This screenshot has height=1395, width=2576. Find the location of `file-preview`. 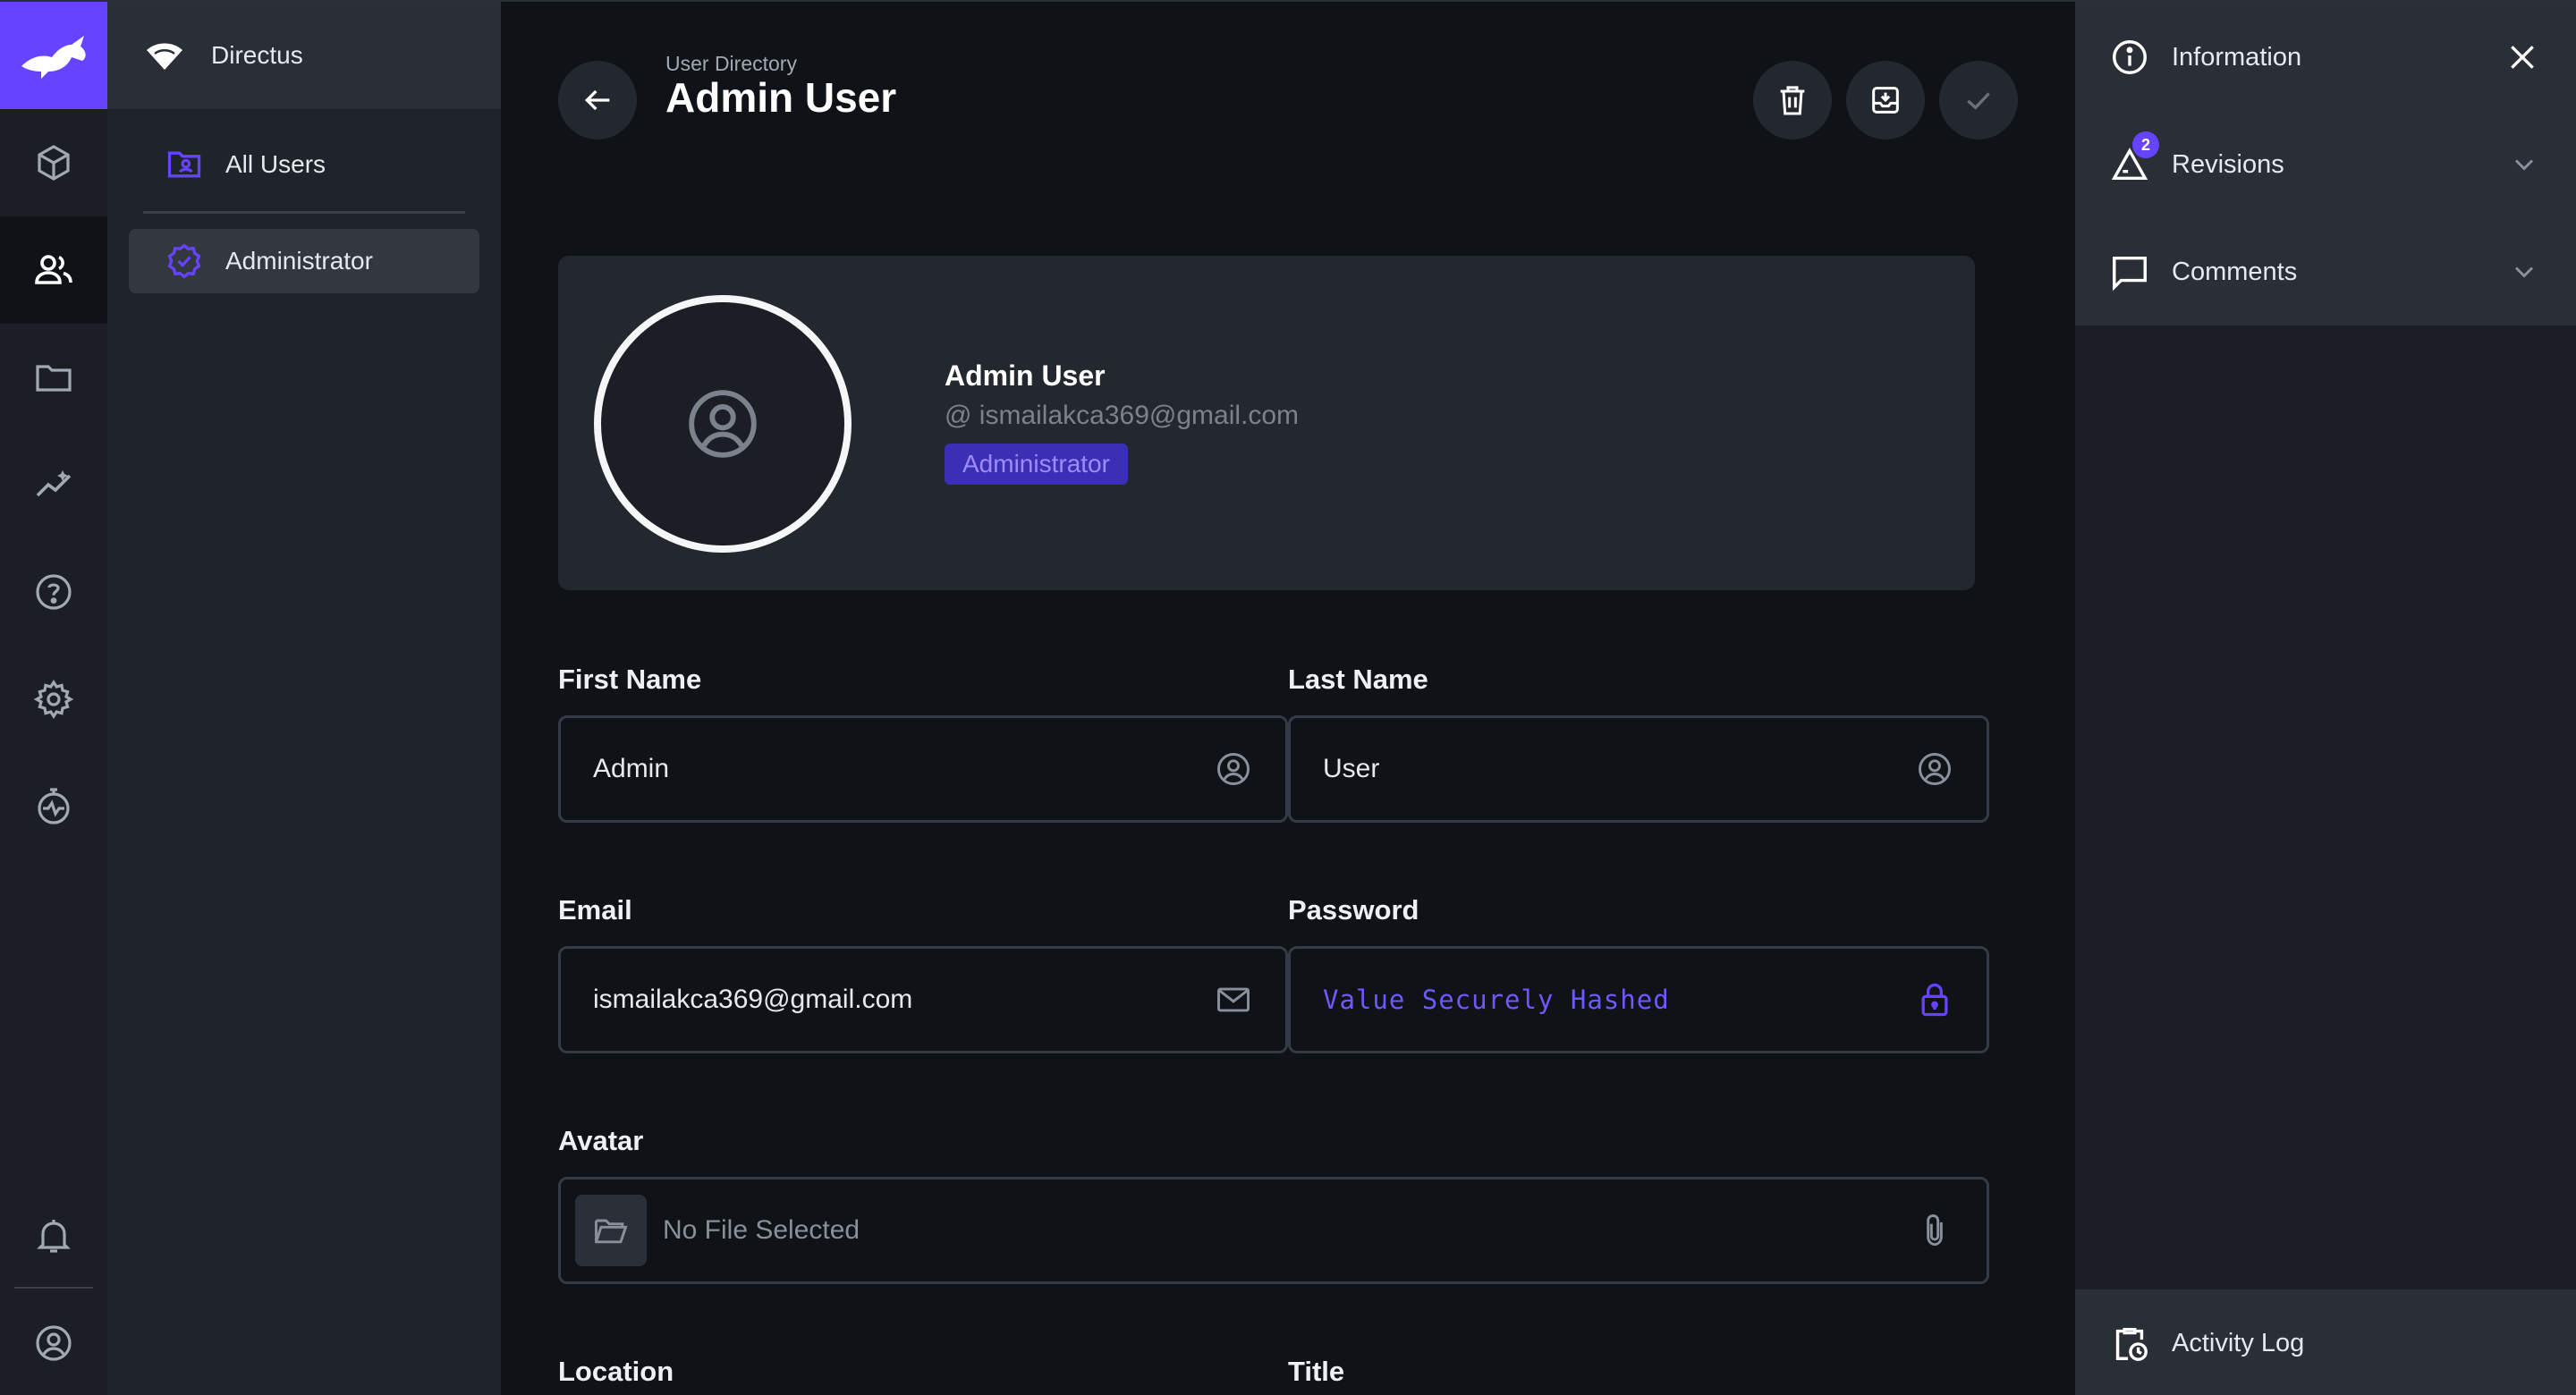

file-preview is located at coordinates (611, 1230).